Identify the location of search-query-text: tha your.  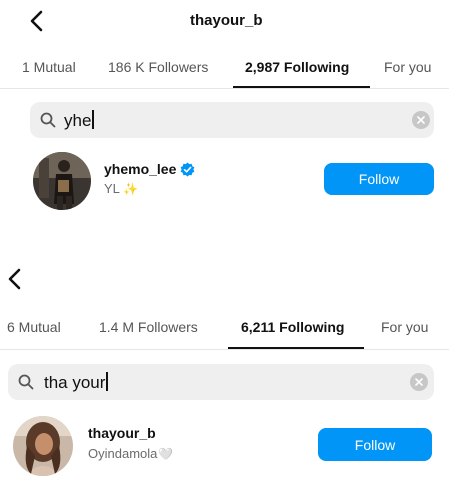
(75, 382).